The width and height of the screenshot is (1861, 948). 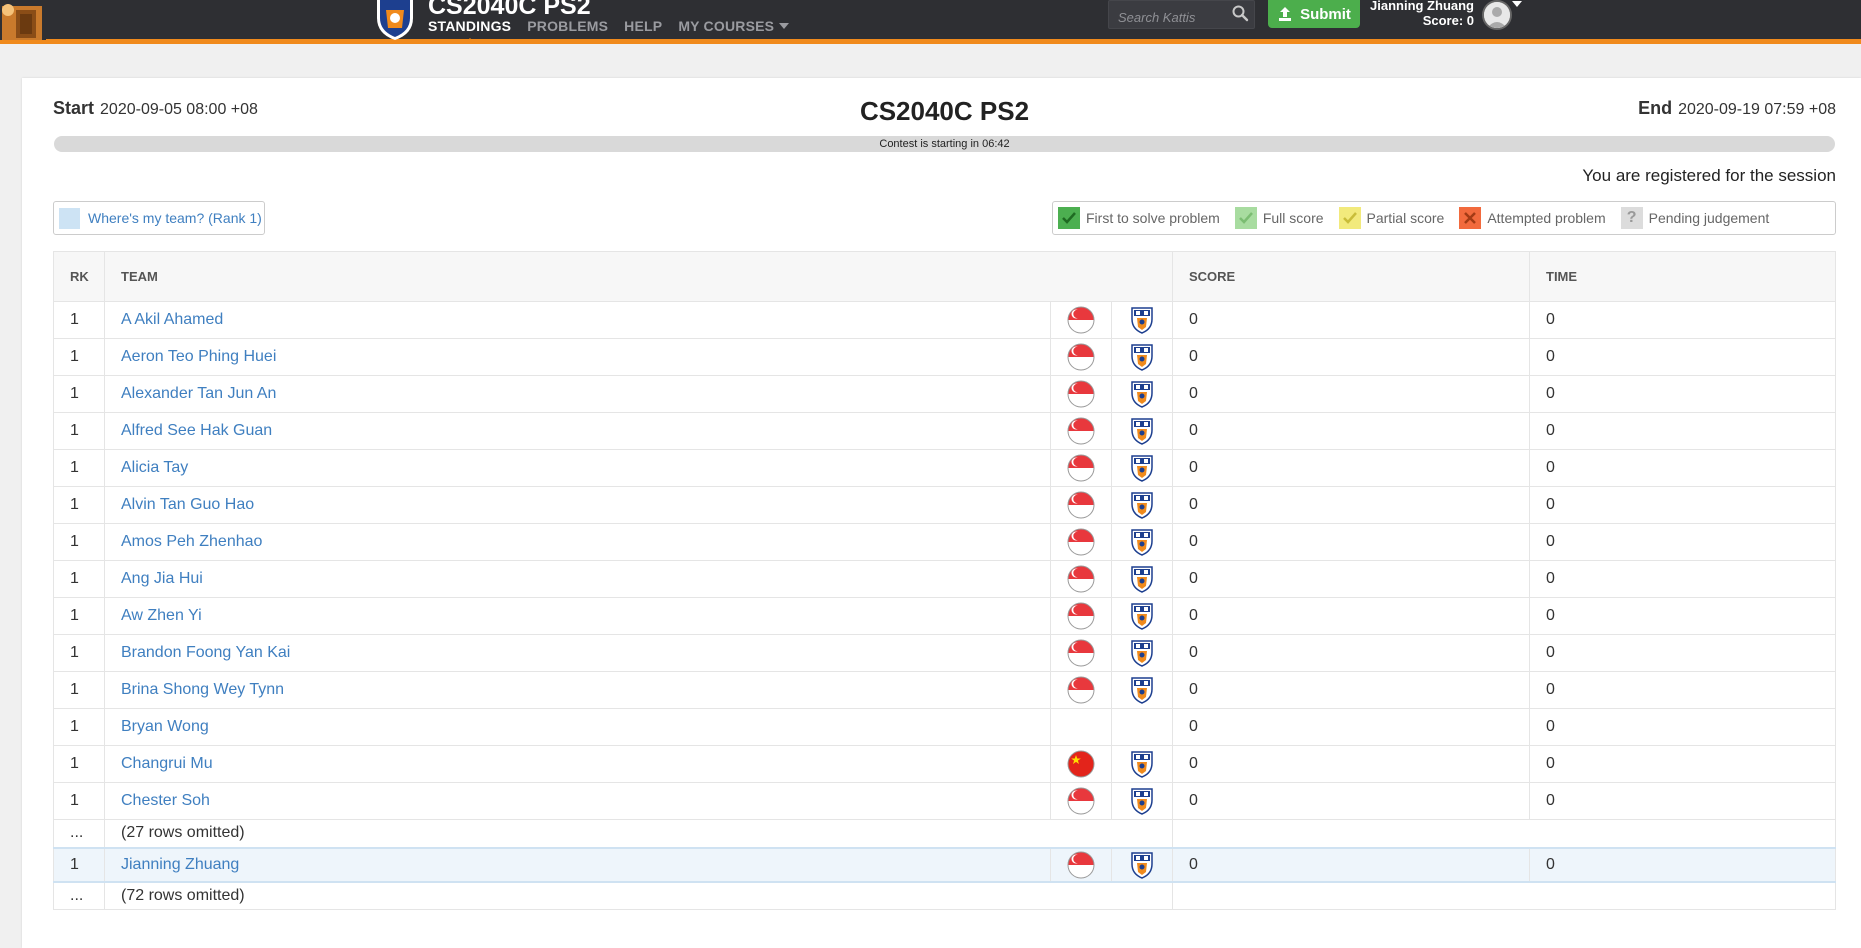 I want to click on wheres-my-team-button: Where's my team? (Rank 1), so click(x=159, y=218).